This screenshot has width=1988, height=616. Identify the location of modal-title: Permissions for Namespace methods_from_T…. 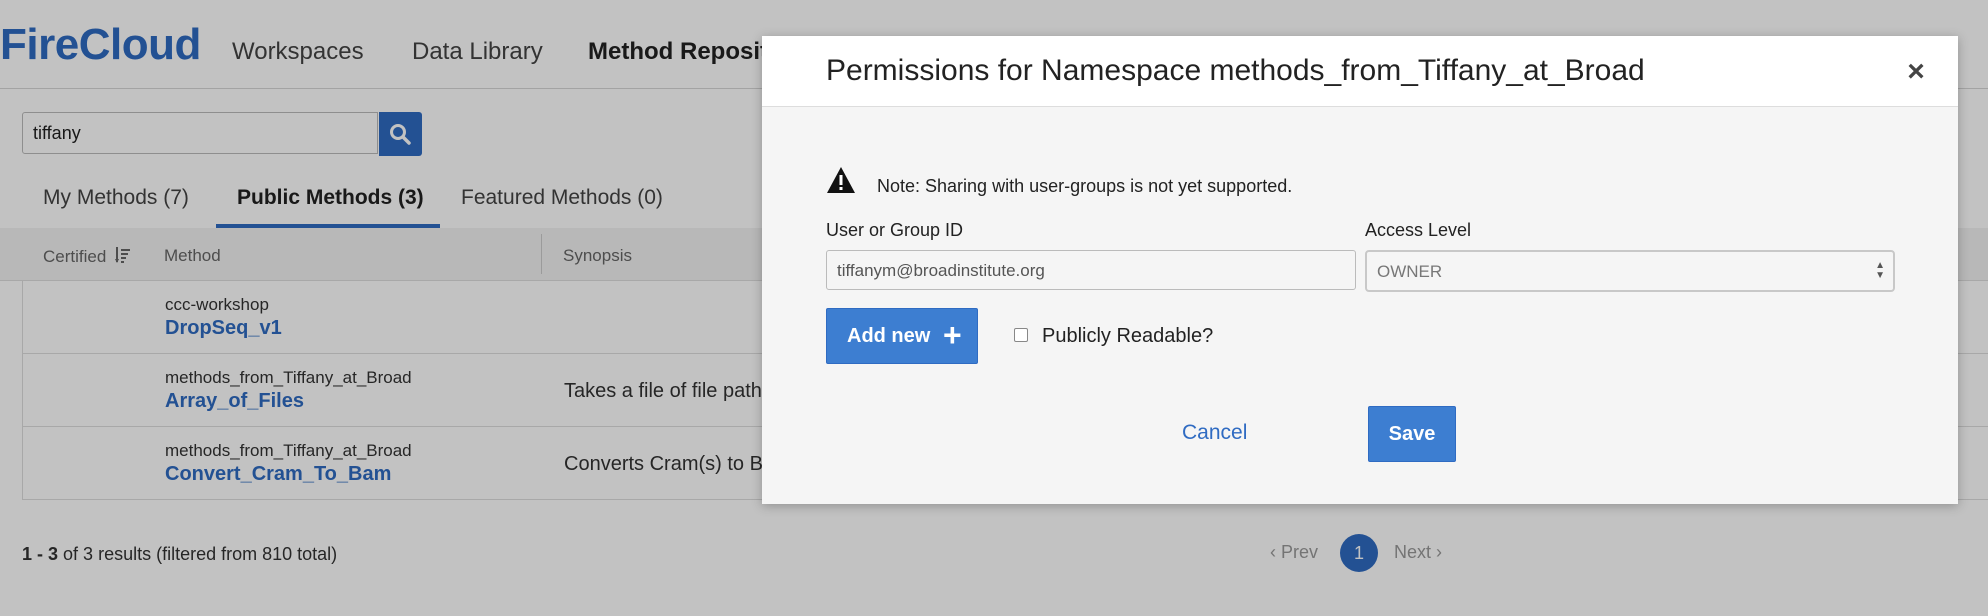
(1235, 70).